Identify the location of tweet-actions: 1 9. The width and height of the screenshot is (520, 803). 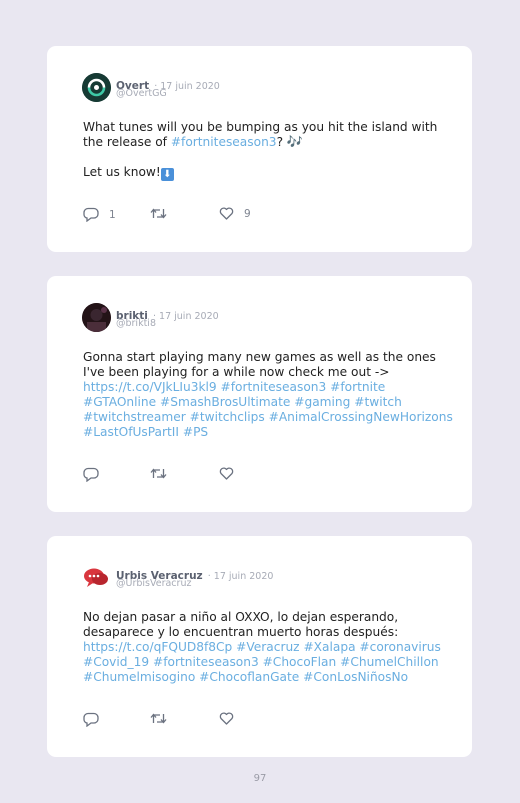
(233, 215).